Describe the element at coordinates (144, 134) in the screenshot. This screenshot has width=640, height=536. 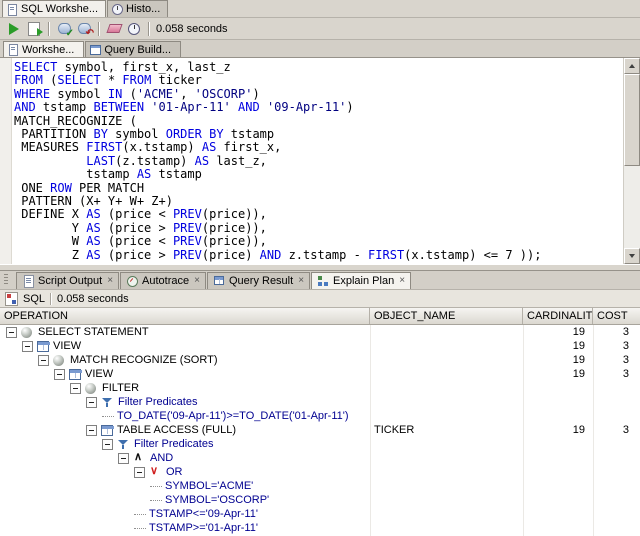
I see `code-line: PARTITION BY symbol ORDER BY tstamp` at that location.